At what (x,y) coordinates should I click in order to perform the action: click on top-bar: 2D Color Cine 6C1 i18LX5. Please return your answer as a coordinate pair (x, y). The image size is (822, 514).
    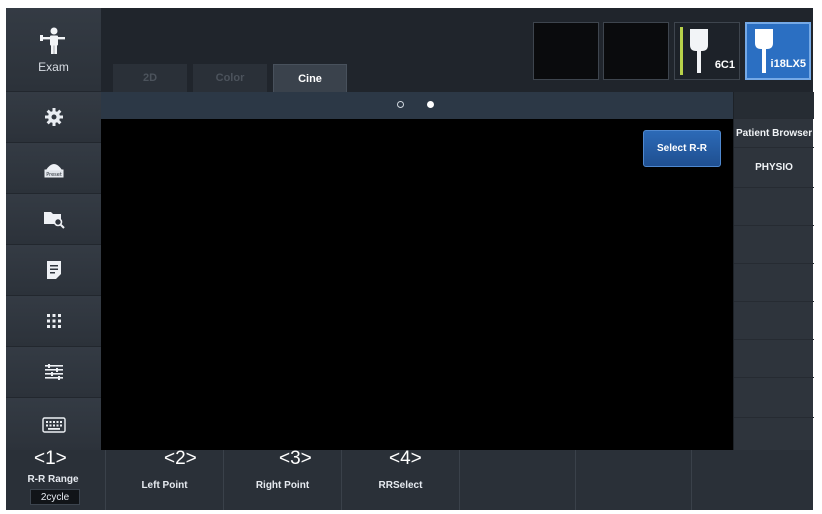
    Looking at the image, I should click on (457, 50).